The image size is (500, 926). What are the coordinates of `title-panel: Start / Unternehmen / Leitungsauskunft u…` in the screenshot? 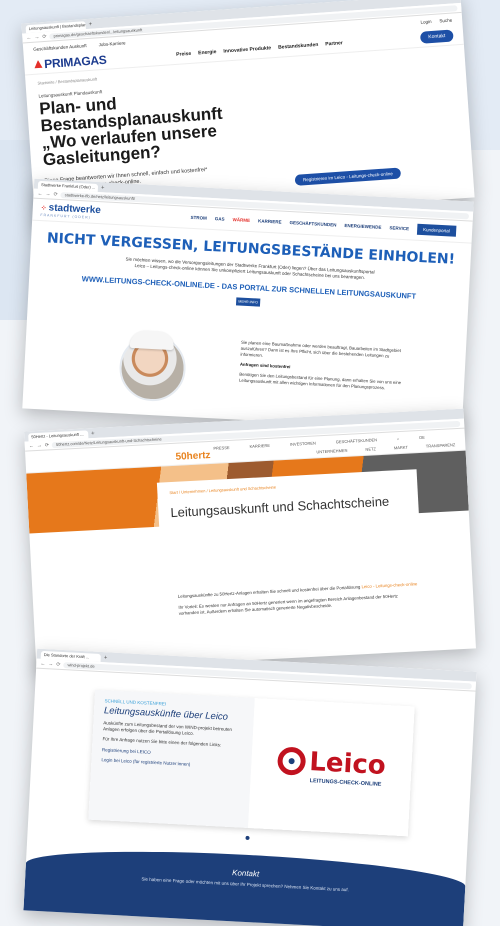 It's located at (289, 526).